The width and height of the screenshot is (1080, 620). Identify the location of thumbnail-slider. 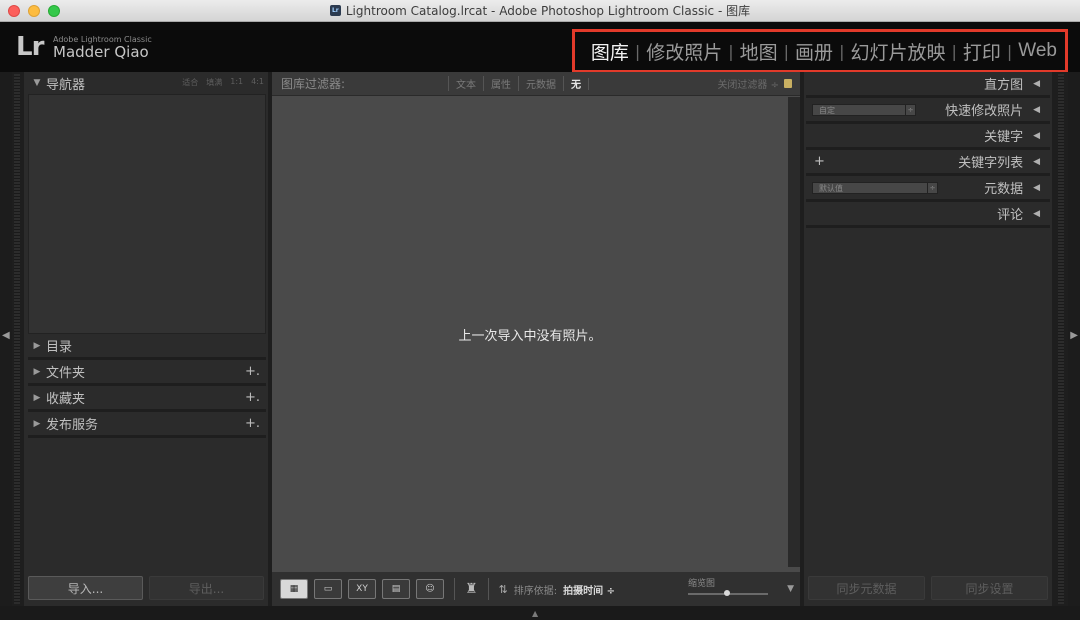
(728, 593).